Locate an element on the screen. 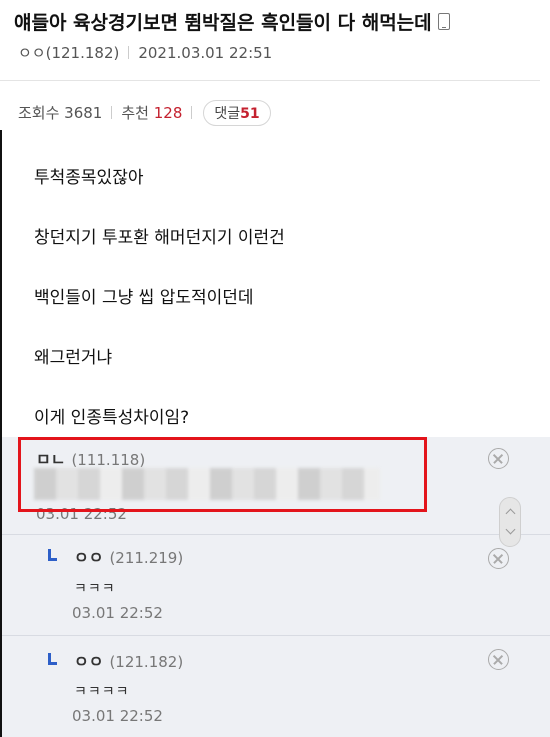  comment-author: ㅇㅇ (121.182) is located at coordinates (128, 660).